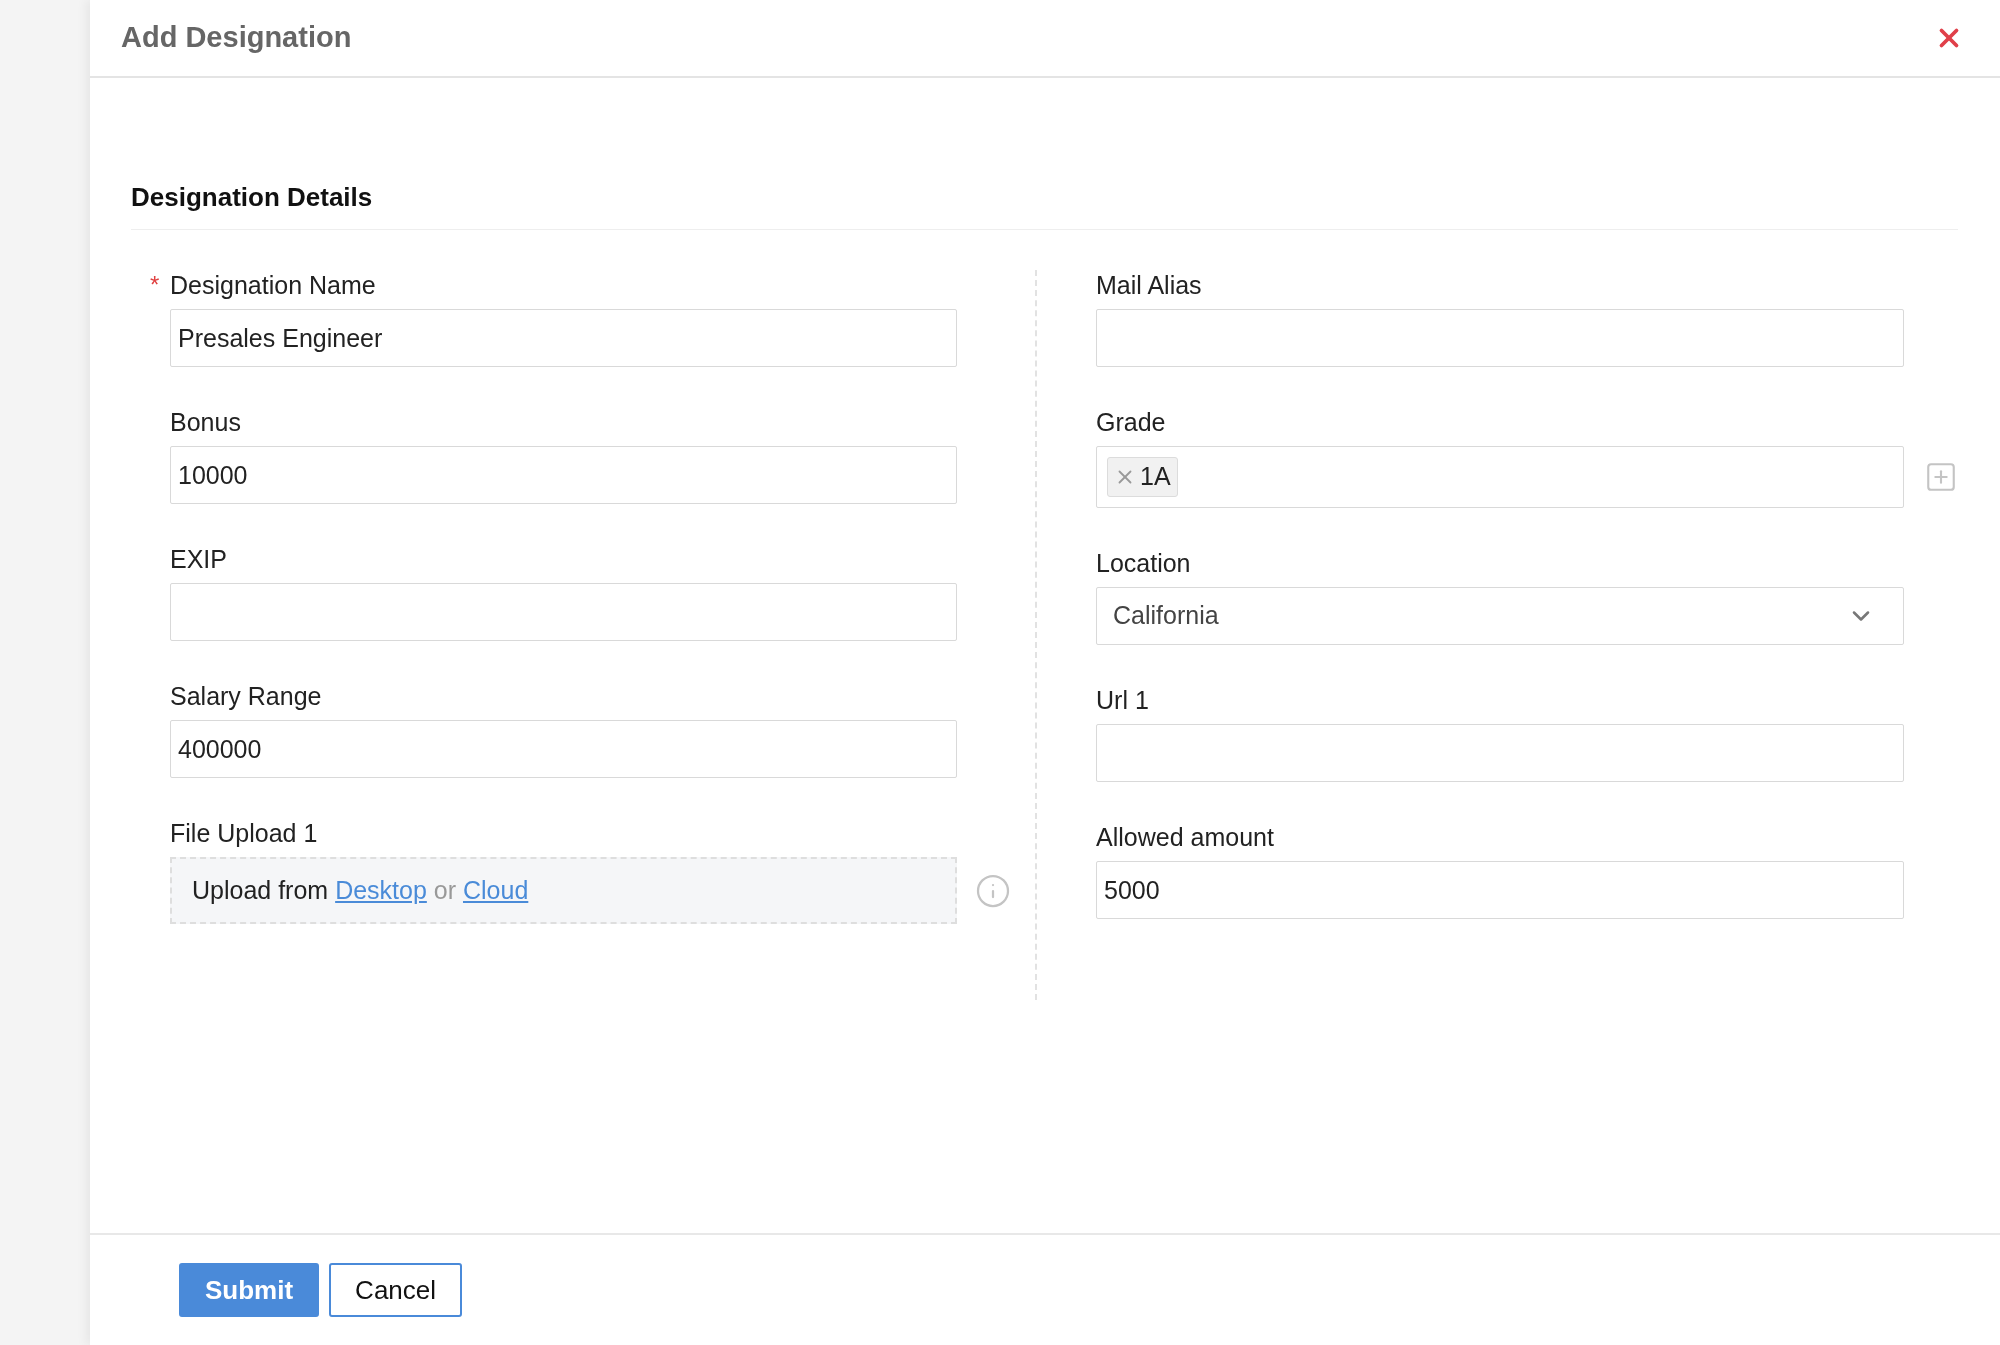 The height and width of the screenshot is (1345, 2000). I want to click on dialog-title: Add Designation, so click(236, 38).